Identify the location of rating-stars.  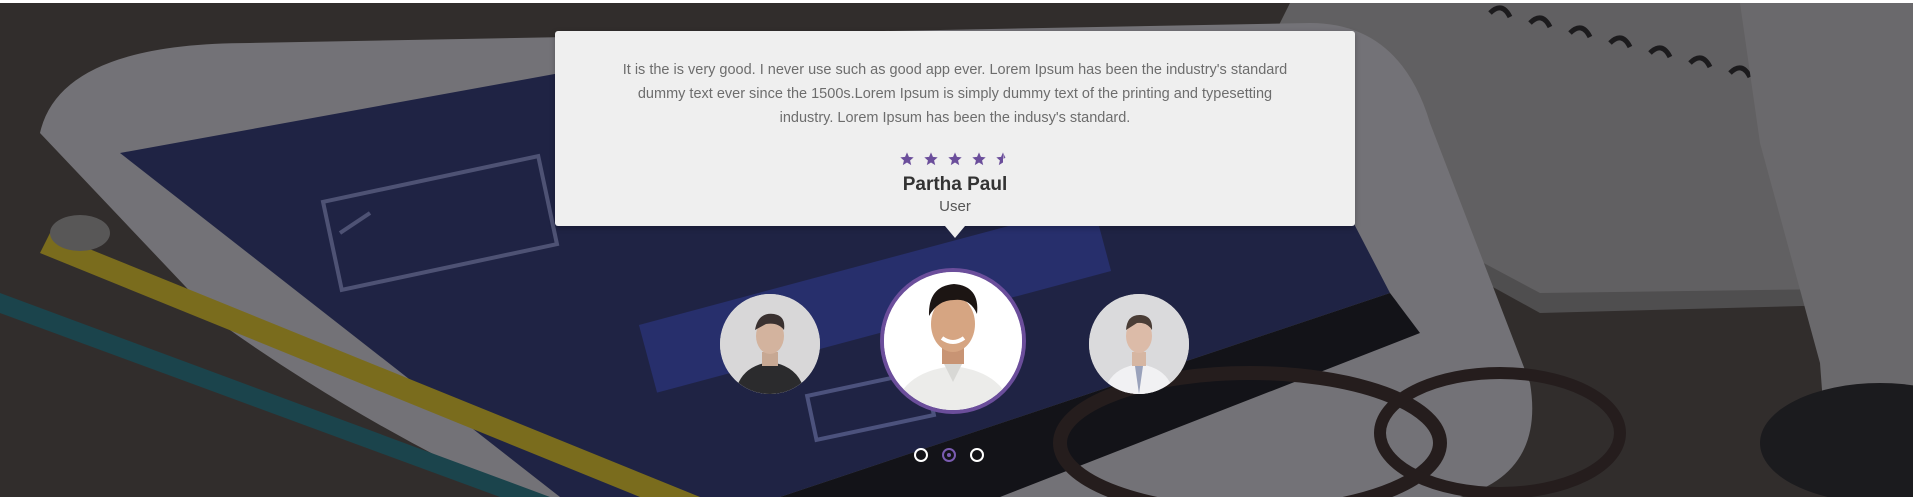
(955, 161).